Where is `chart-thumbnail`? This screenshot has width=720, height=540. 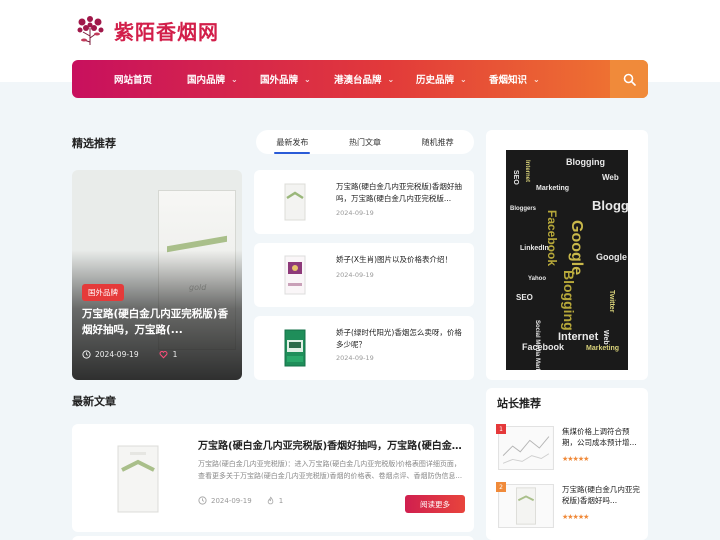 chart-thumbnail is located at coordinates (526, 448).